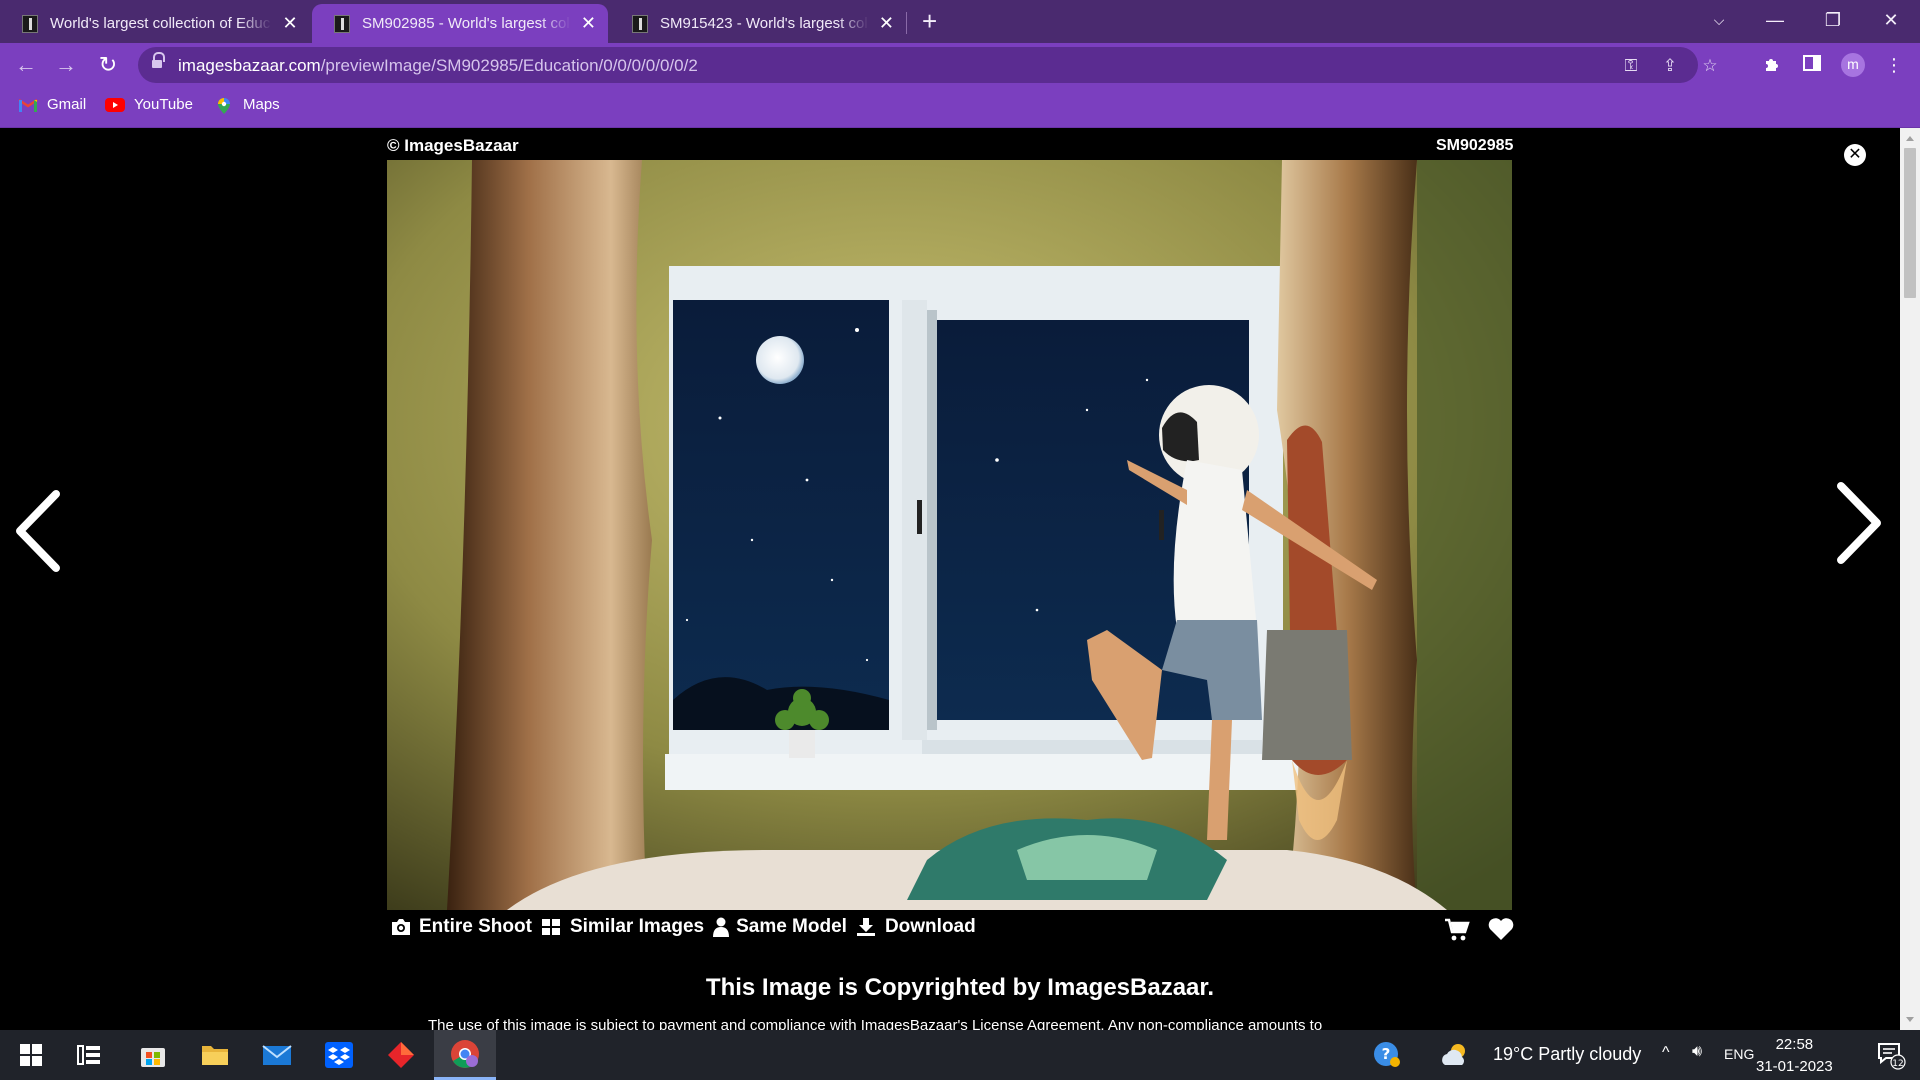 The image size is (1920, 1080). Describe the element at coordinates (466, 23) in the screenshot. I see `tab-title: SM902985 - World's largest colle` at that location.